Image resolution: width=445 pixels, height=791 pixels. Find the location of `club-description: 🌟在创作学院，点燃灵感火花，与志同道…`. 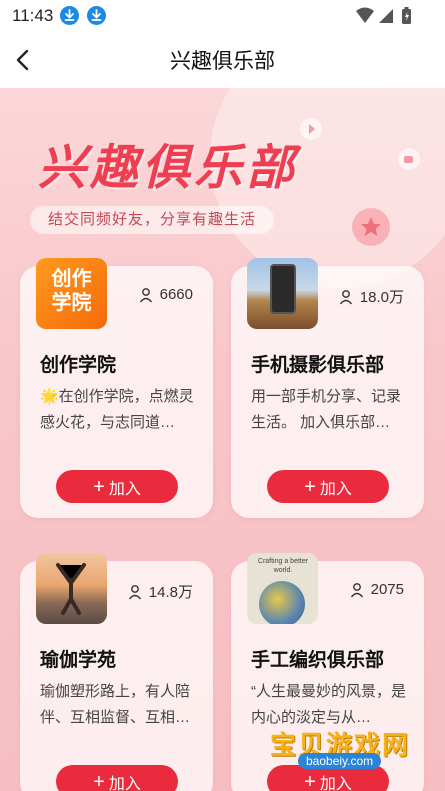

club-description: 🌟在创作学院，点燃灵感火花，与志同道… is located at coordinates (117, 409).